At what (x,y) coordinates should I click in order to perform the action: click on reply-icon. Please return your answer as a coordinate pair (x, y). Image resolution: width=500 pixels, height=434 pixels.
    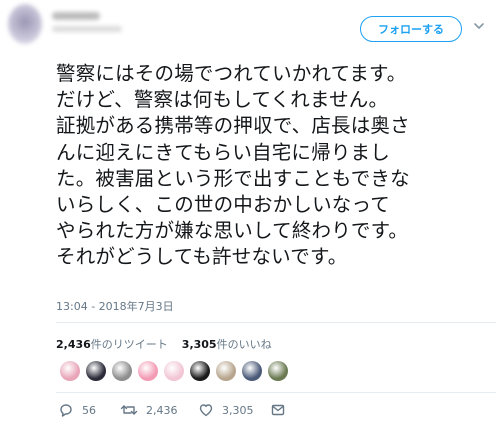
    Looking at the image, I should click on (66, 410).